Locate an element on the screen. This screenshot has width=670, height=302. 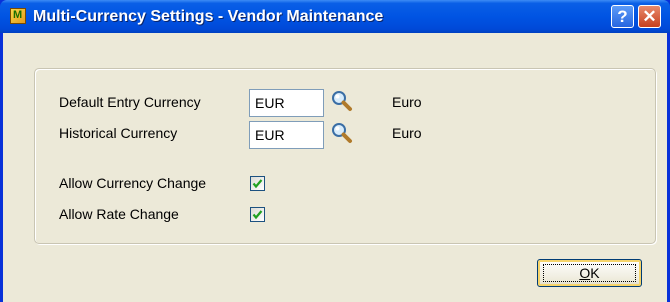
ok-button: OK is located at coordinates (589, 273).